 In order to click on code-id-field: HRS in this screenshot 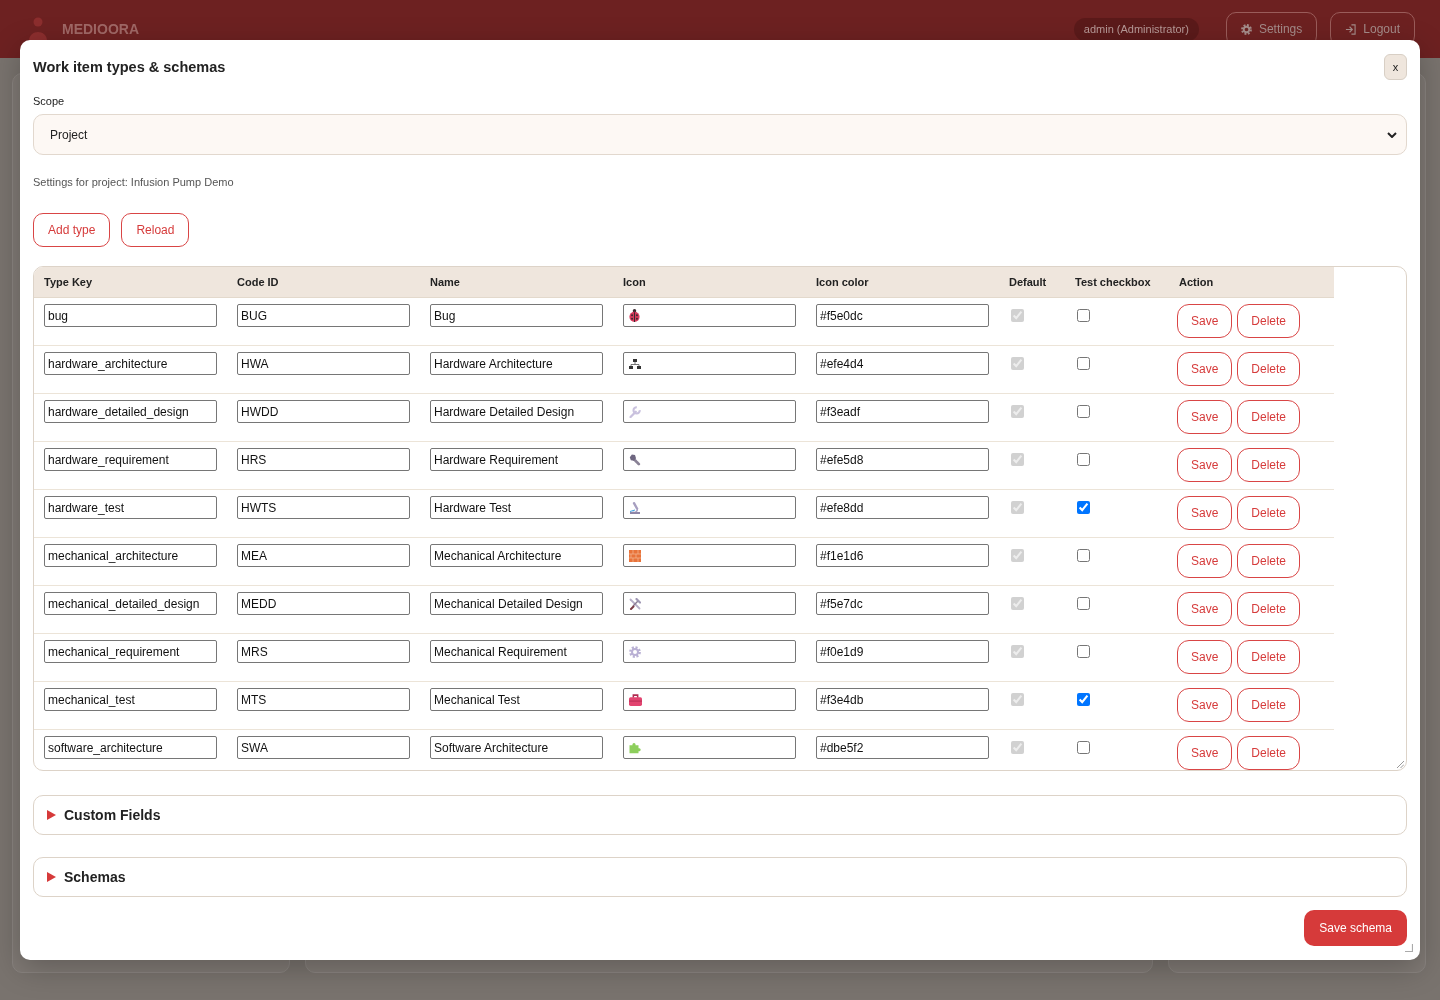, I will do `click(323, 459)`.